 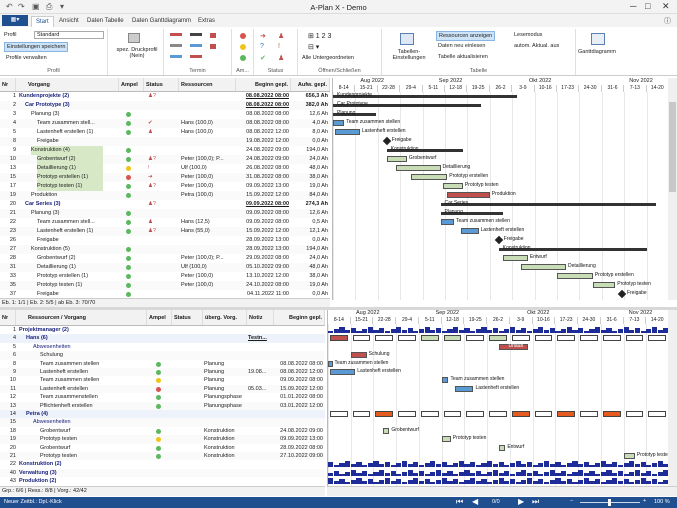 I want to click on status-warning-icon: ♟, so click(x=281, y=58).